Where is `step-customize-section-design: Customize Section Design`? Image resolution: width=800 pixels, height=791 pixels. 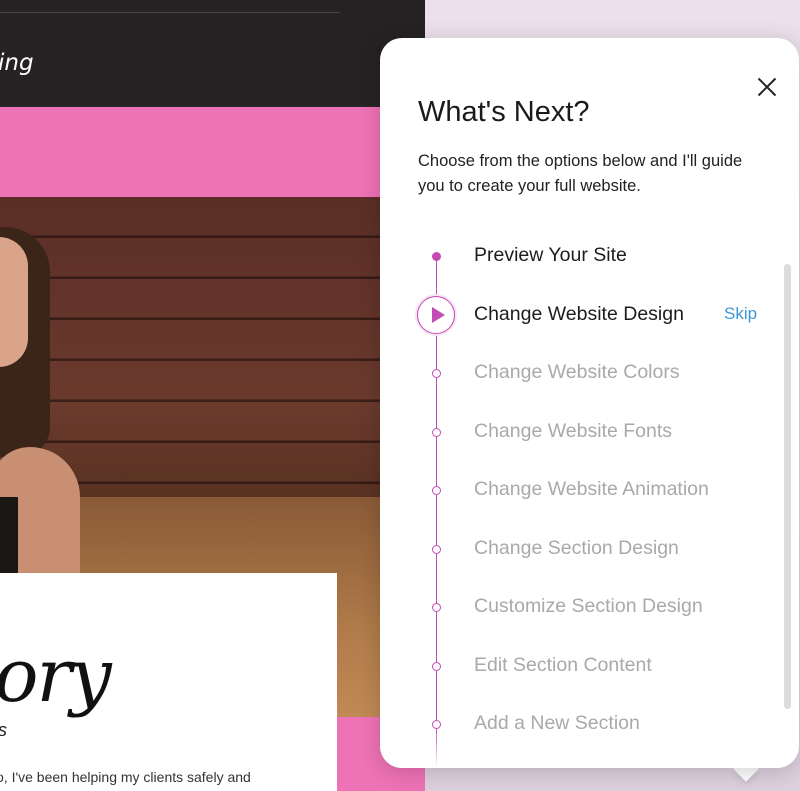 step-customize-section-design: Customize Section Design is located at coordinates (585, 607).